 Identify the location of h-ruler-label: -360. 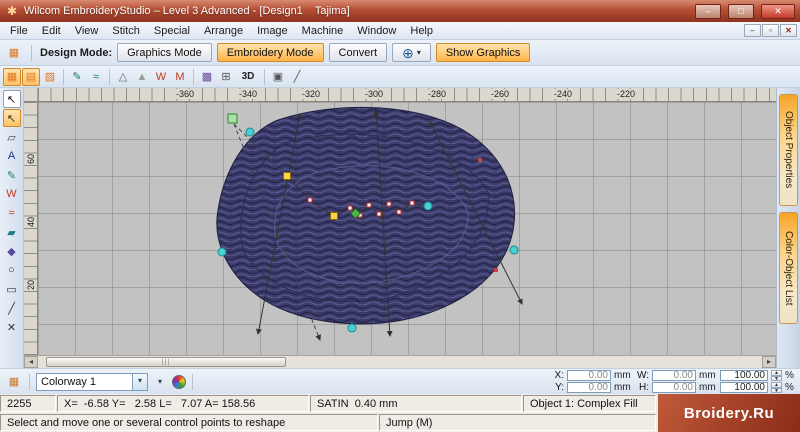
(185, 94).